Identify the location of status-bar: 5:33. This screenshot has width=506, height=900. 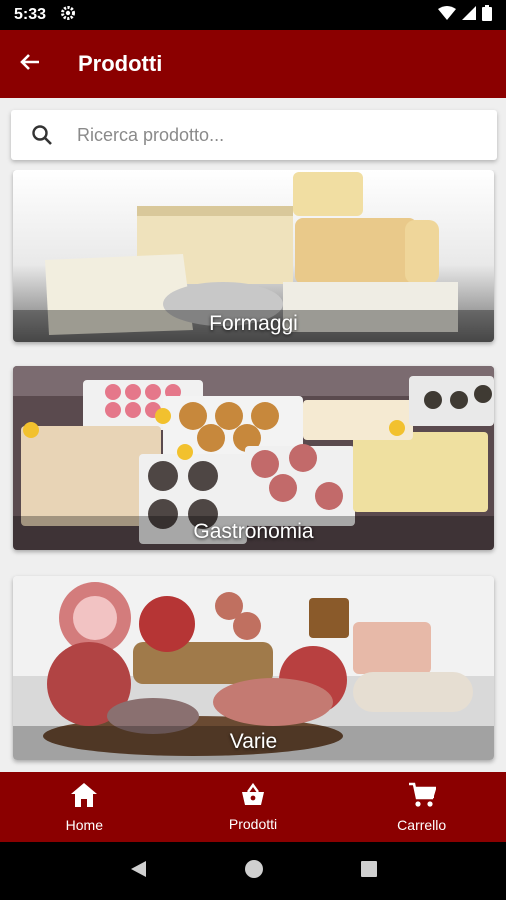
(253, 15).